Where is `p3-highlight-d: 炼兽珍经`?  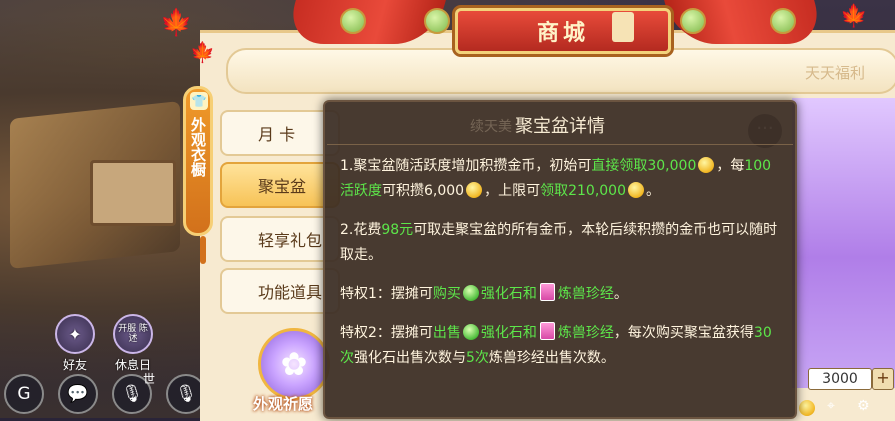 p3-highlight-d: 炼兽珍经 is located at coordinates (585, 294).